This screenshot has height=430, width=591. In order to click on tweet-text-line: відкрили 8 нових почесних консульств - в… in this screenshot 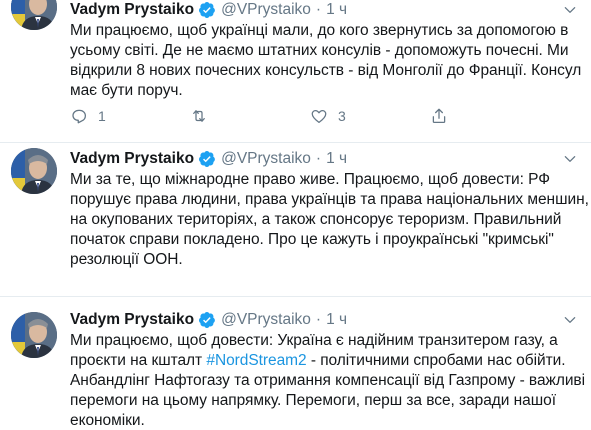, I will do `click(326, 70)`.